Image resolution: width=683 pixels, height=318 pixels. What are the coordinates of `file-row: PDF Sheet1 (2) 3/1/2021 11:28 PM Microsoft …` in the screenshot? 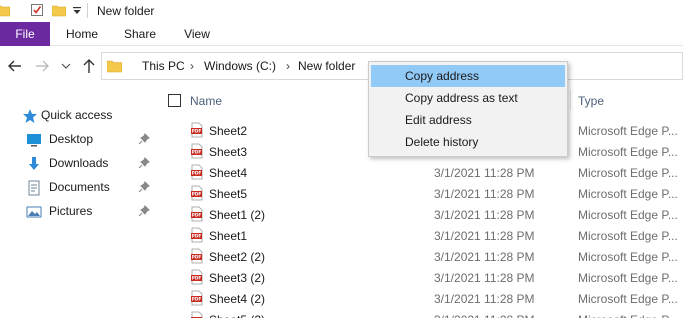 It's located at (421, 214).